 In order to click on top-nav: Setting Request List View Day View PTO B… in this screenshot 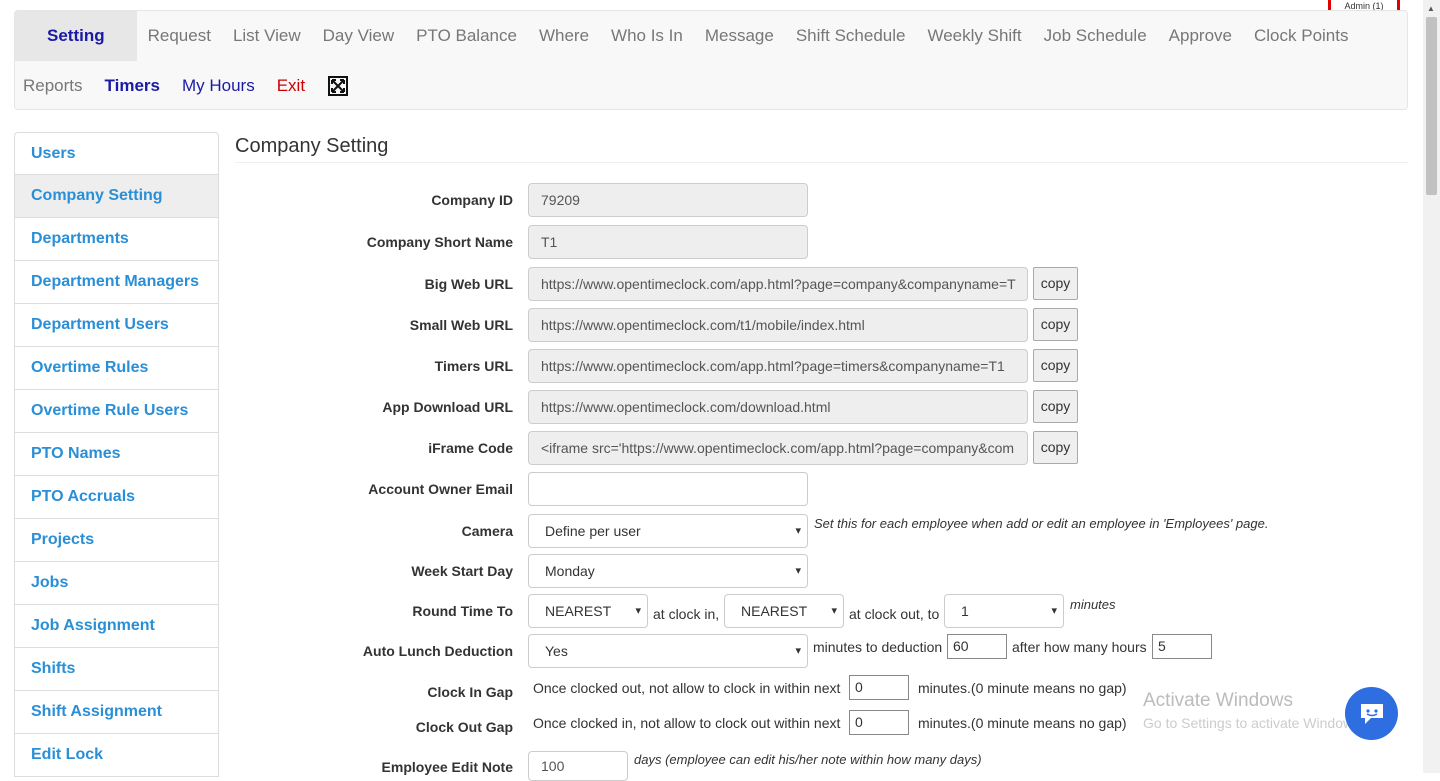, I will do `click(711, 60)`.